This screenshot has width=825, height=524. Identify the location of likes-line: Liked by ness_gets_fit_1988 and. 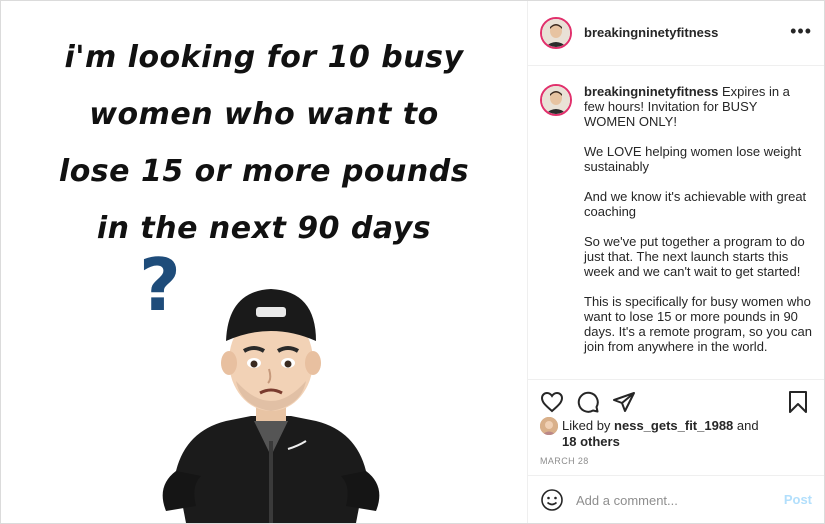
(660, 426).